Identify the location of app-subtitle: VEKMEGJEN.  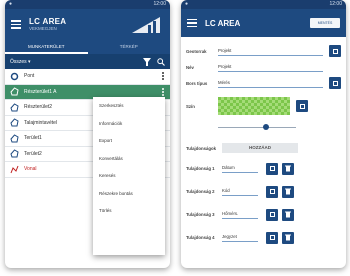
(43, 28).